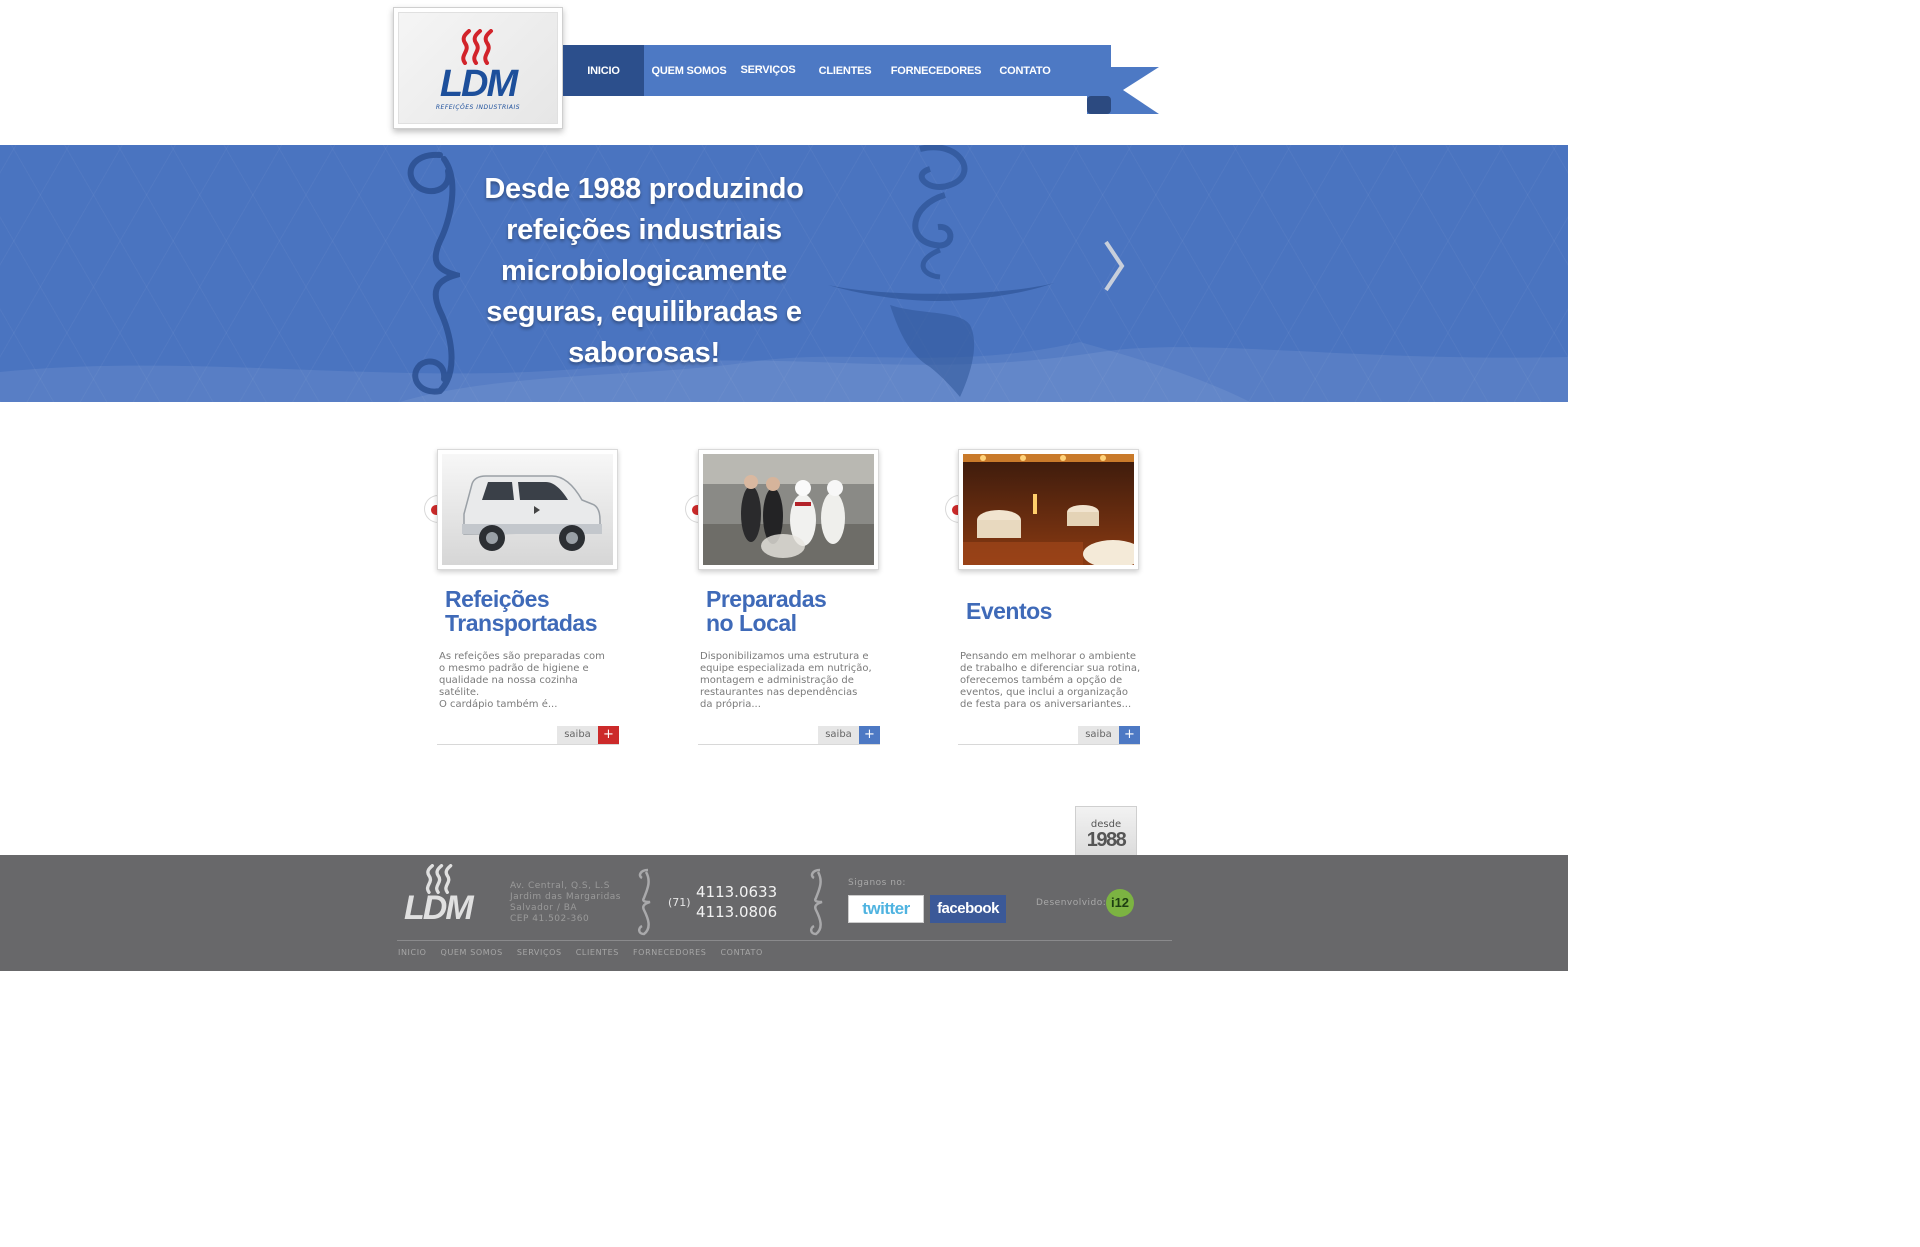 This screenshot has height=1247, width=1920. I want to click on since-badge: desde 1988, so click(1106, 831).